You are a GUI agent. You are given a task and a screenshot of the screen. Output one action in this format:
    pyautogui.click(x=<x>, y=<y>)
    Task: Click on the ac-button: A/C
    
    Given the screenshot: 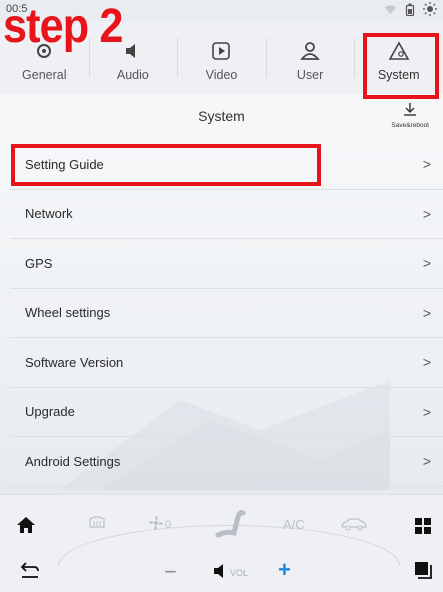 What is the action you would take?
    pyautogui.click(x=294, y=524)
    